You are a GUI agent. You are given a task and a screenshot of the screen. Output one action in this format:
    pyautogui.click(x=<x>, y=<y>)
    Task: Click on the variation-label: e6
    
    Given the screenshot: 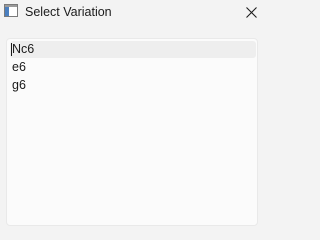 What is the action you would take?
    pyautogui.click(x=19, y=67)
    